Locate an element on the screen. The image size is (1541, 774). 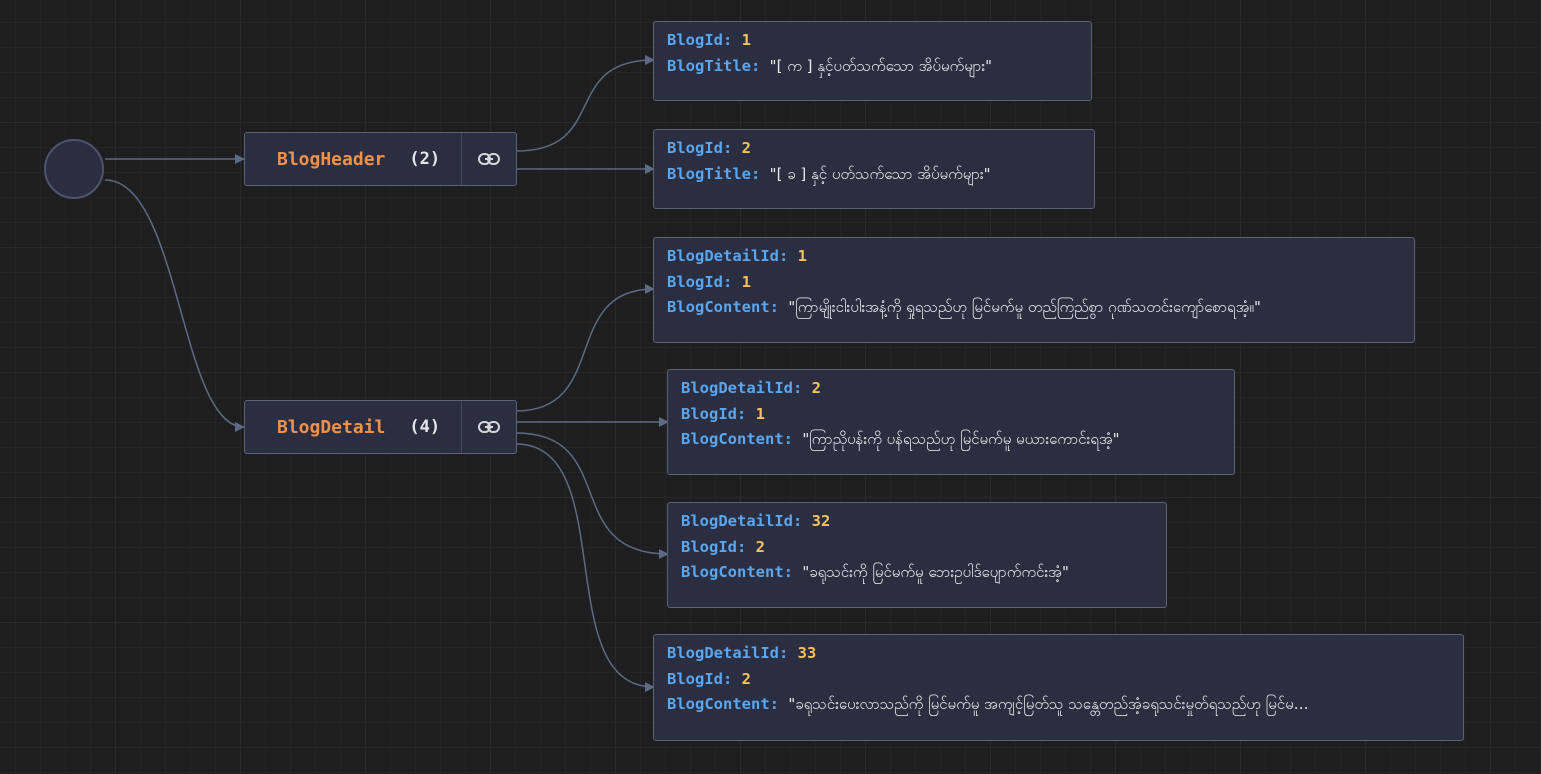
object-node-blogdetail: BlogDetail (4) is located at coordinates (380, 427).